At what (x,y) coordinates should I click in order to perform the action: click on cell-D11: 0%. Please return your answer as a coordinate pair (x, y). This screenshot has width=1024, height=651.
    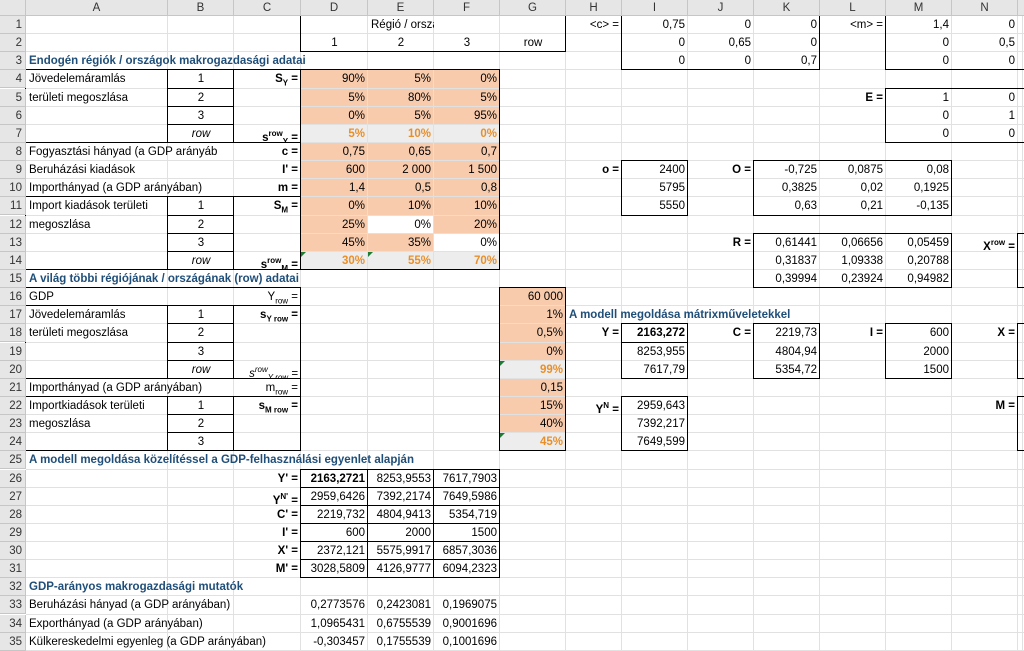
    Looking at the image, I should click on (334, 206).